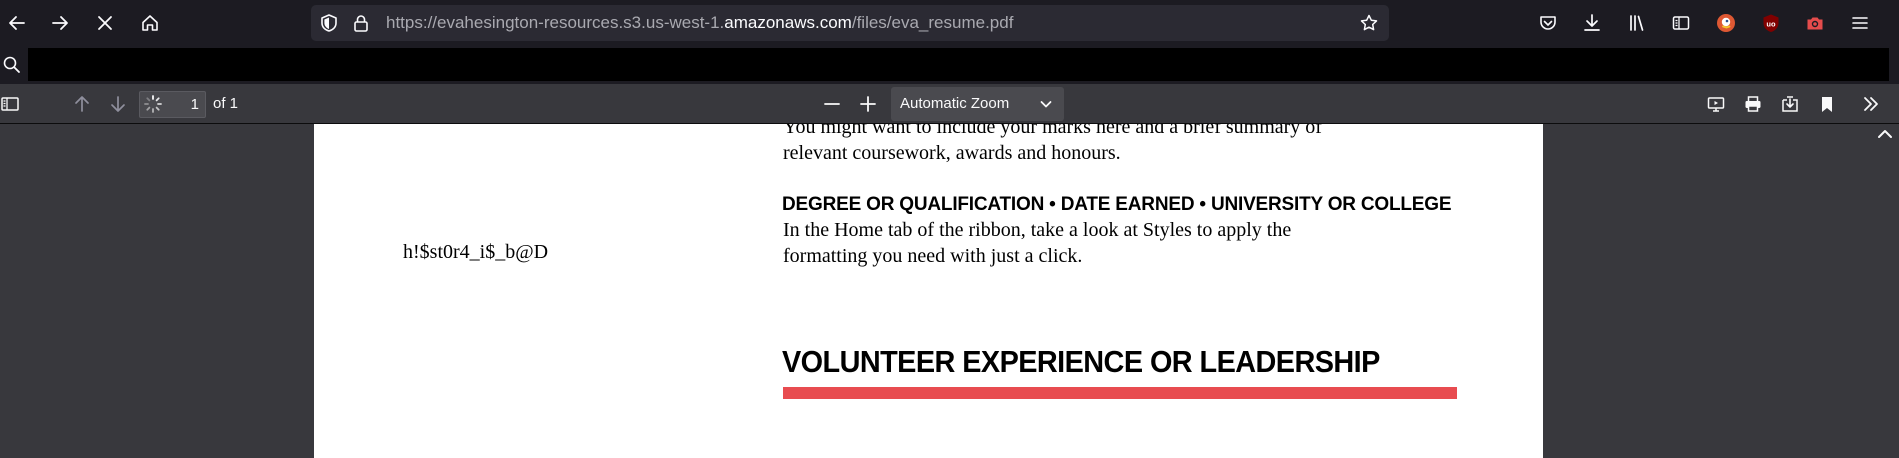  I want to click on downloads-icon, so click(1592, 22).